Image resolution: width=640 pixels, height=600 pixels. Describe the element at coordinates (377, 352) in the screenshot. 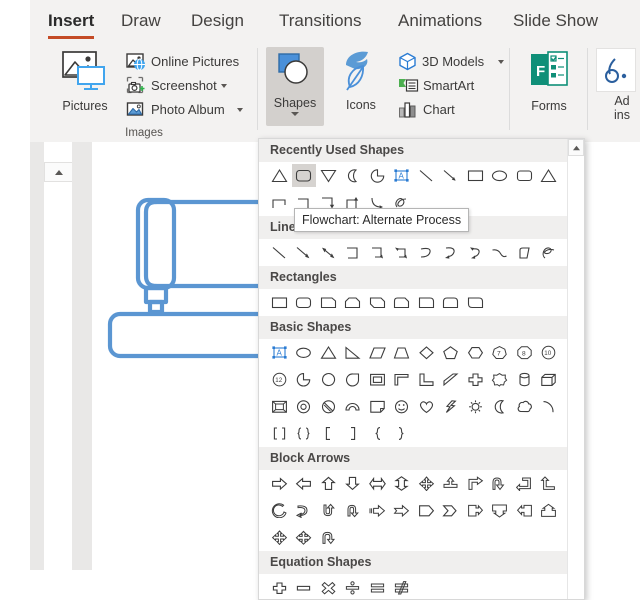

I see `shape-parallelogram` at that location.